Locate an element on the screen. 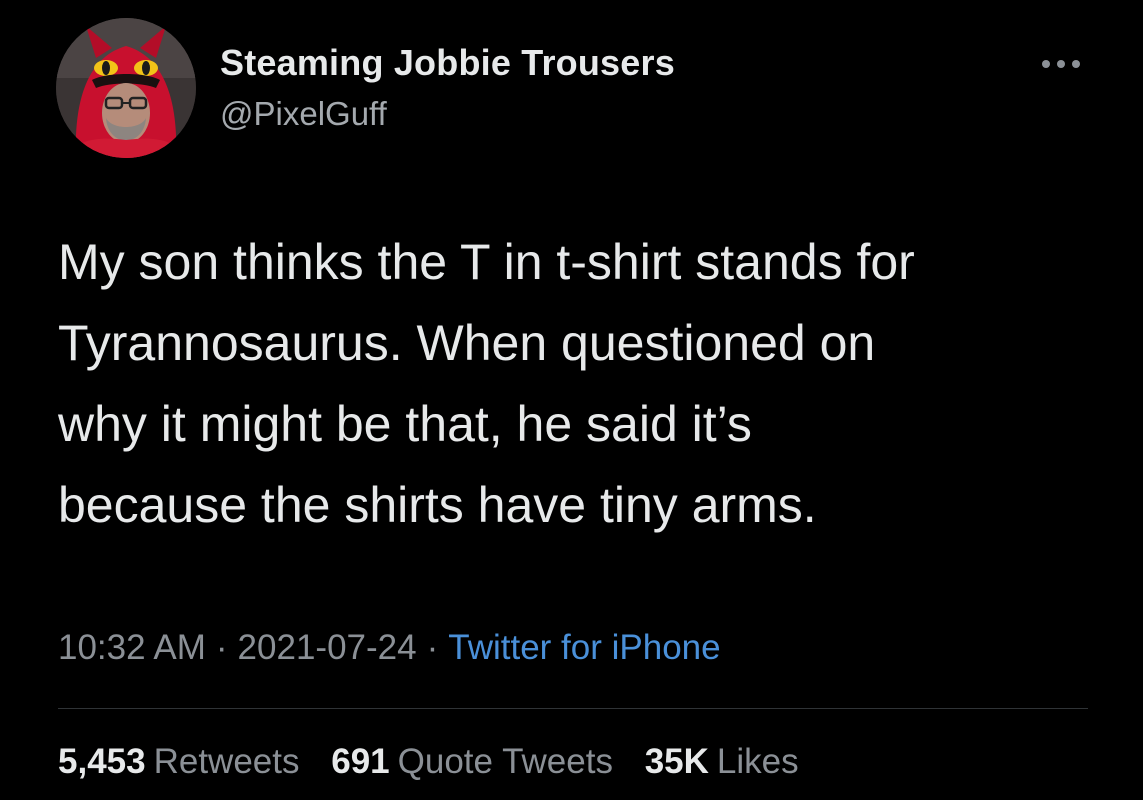  retweets-count: 5,453 is located at coordinates (102, 761).